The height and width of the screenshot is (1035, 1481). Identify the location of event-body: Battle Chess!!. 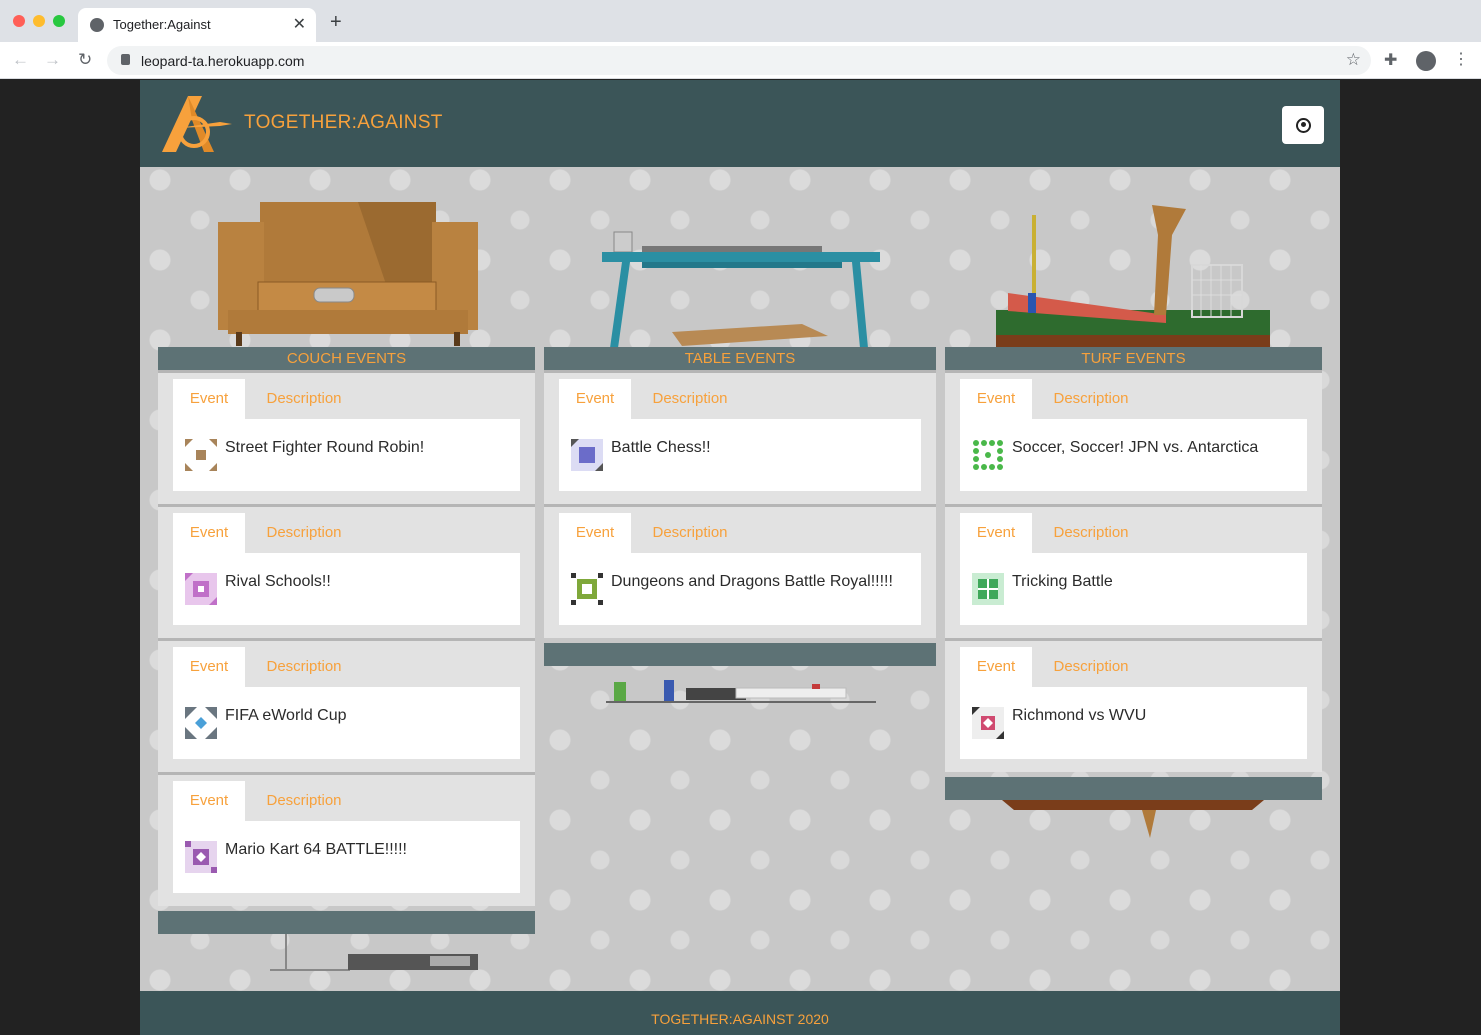
(740, 455).